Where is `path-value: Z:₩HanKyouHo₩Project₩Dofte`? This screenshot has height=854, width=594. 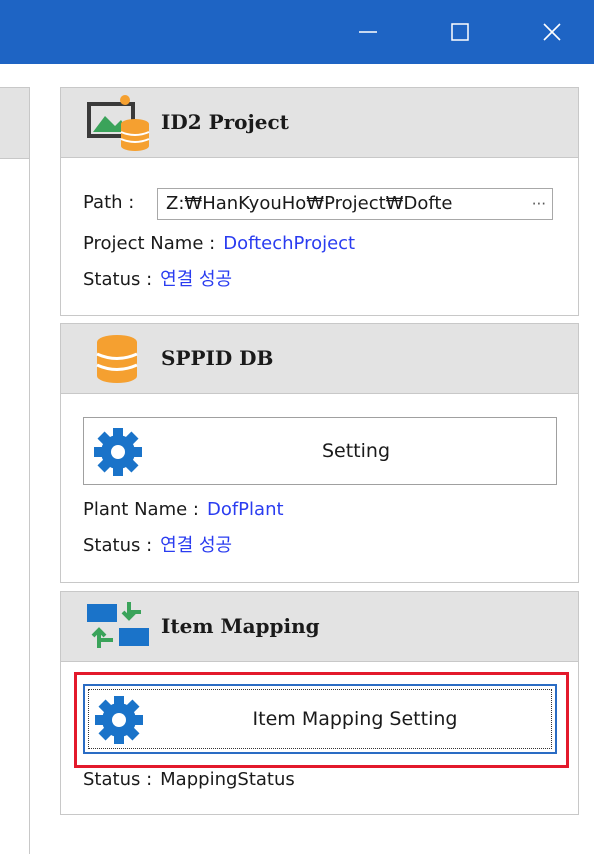 path-value: Z:₩HanKyouHo₩Project₩Dofte is located at coordinates (309, 203).